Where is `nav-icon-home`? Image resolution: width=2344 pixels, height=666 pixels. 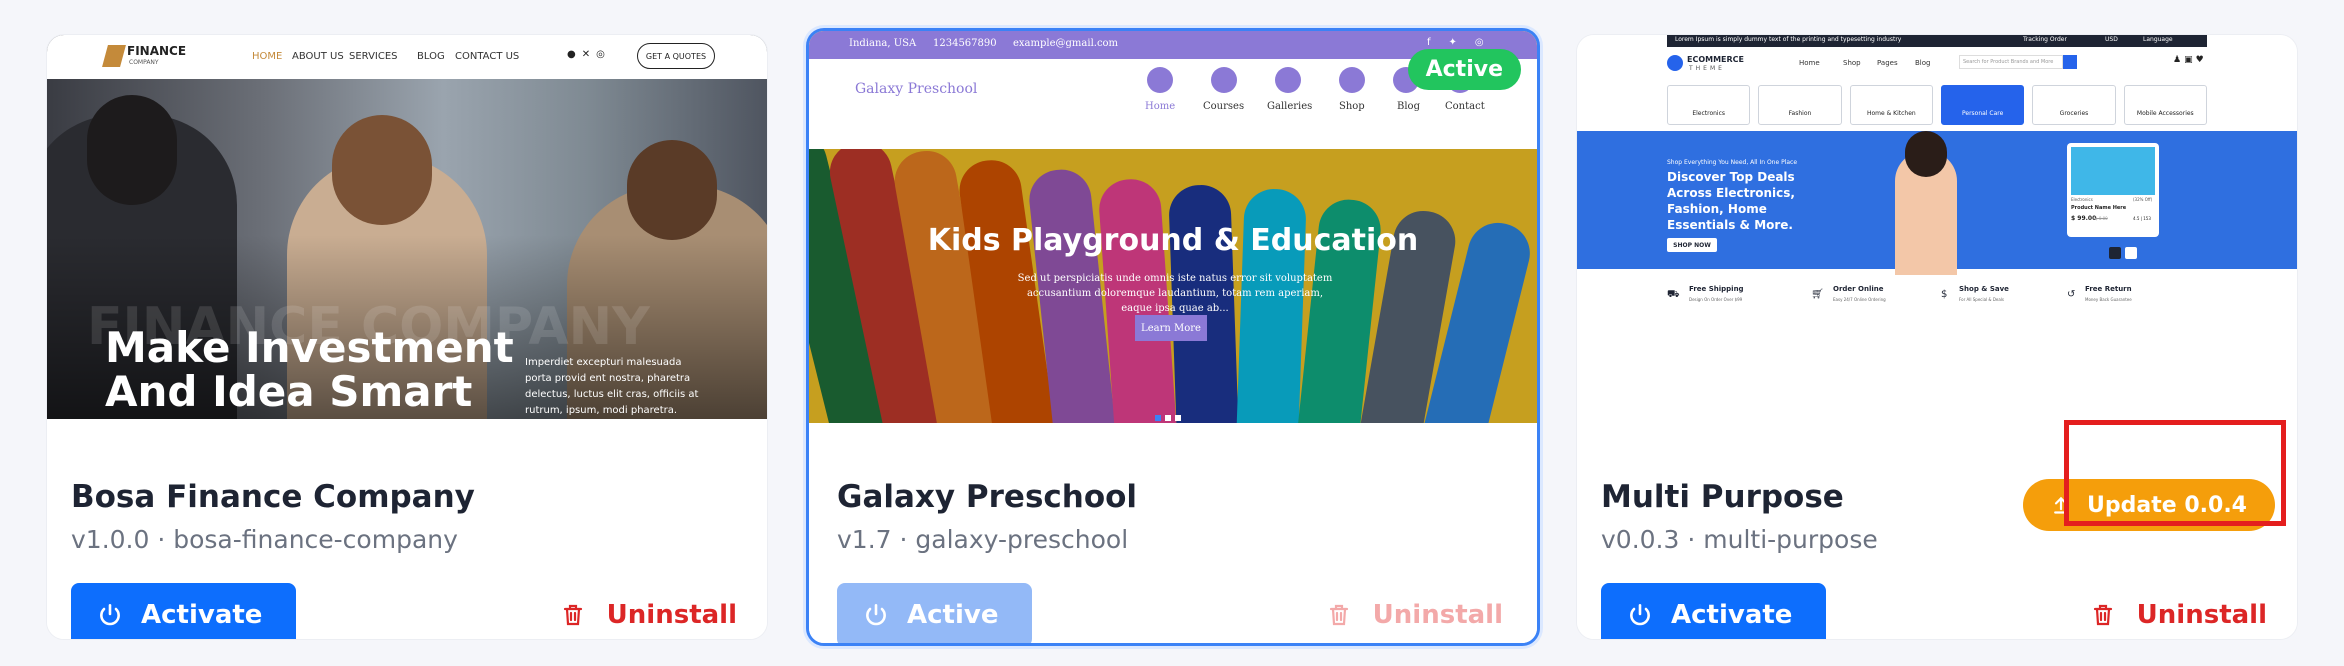 nav-icon-home is located at coordinates (1160, 80).